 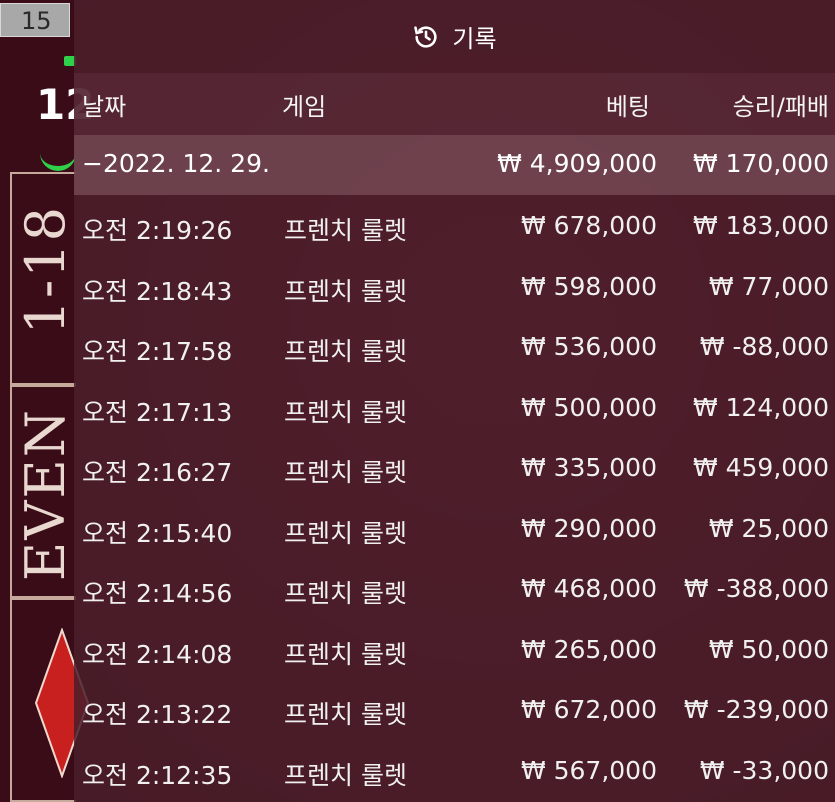 What do you see at coordinates (588, 346) in the screenshot?
I see `row-bet: ₩ 536,000` at bounding box center [588, 346].